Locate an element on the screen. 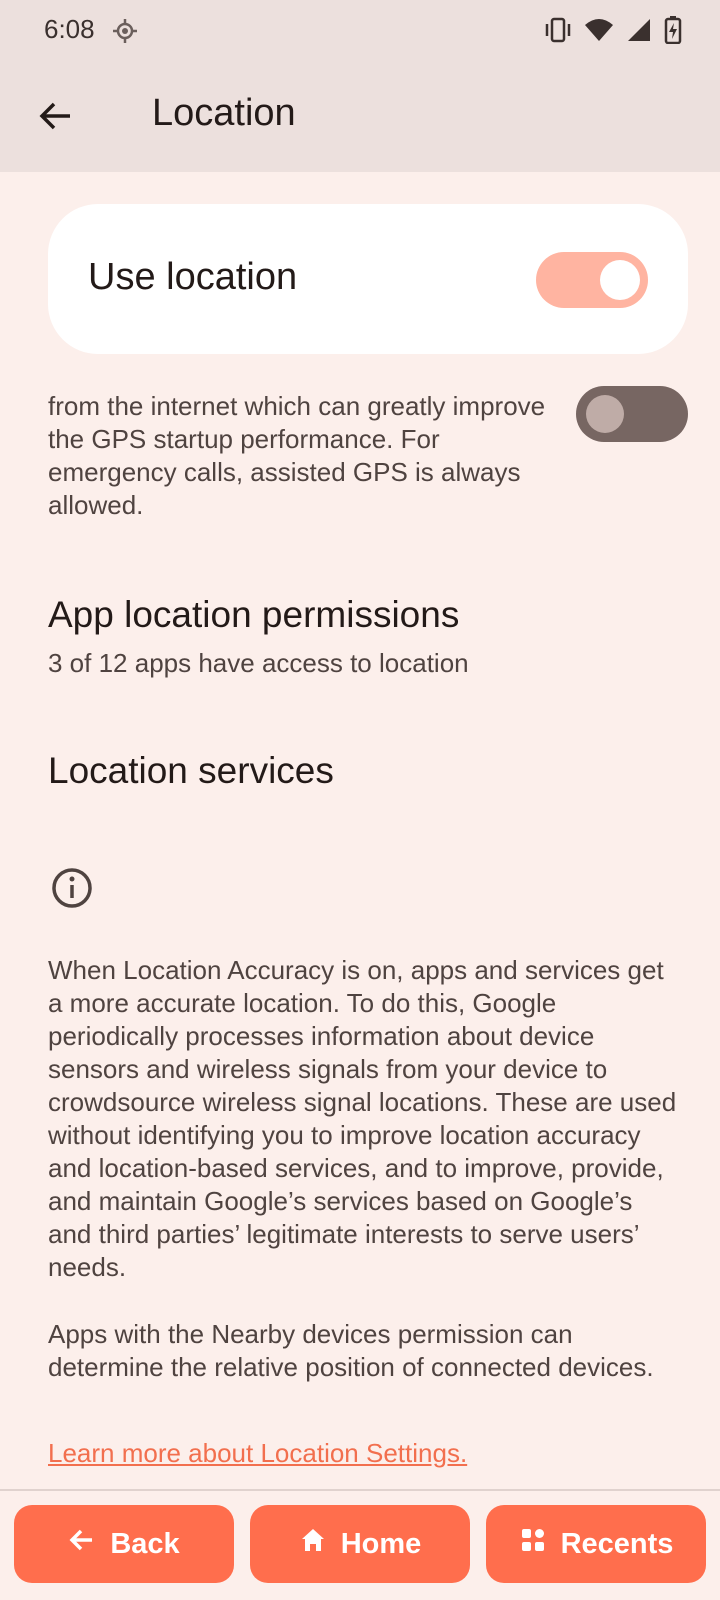 The height and width of the screenshot is (1600, 720). arrow-back-icon is located at coordinates (56, 116).